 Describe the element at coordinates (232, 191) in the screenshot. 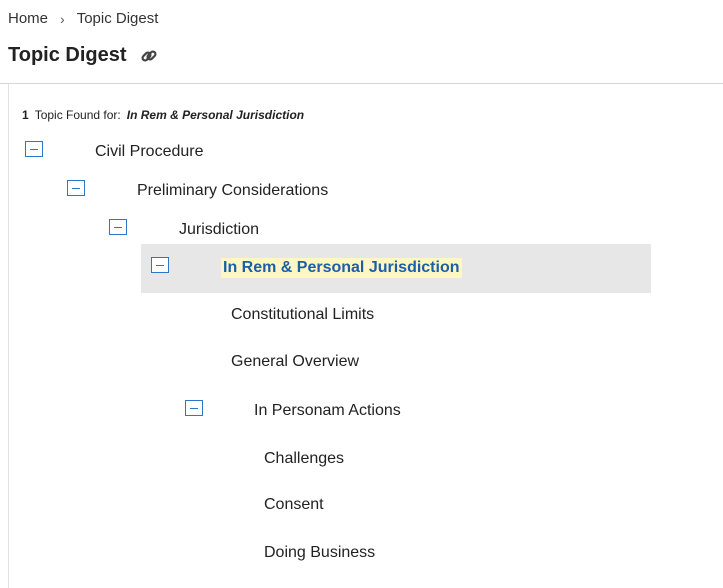

I see `tree-node-preliminary-considerations: Preliminary Considerations` at that location.